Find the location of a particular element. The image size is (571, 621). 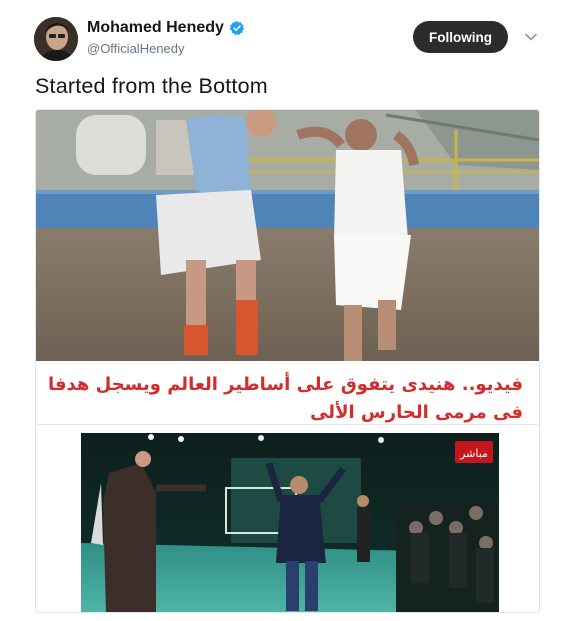

author-avatar is located at coordinates (56, 39).